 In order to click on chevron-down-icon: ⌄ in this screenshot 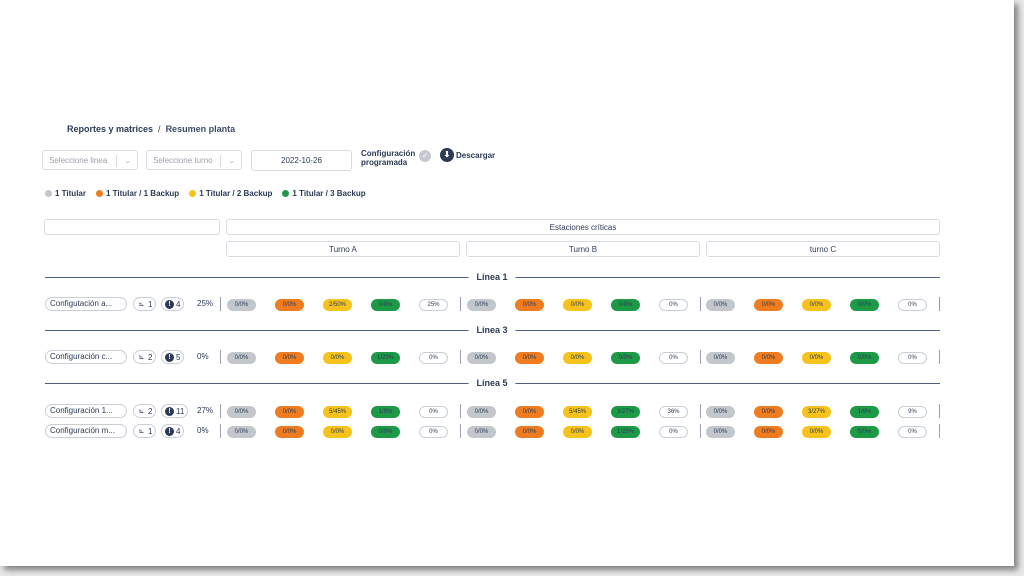, I will do `click(127, 160)`.